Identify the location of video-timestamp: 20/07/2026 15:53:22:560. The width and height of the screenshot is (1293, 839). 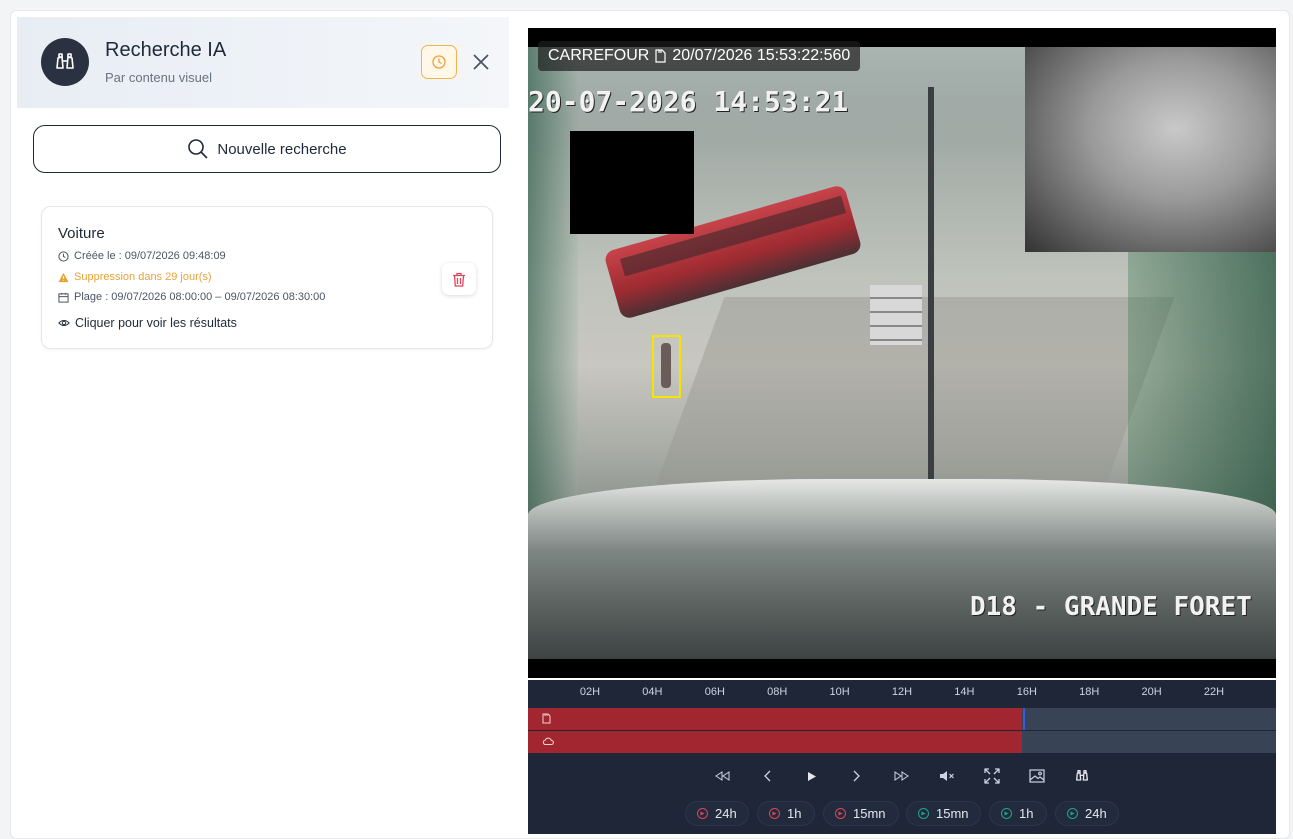
(761, 55).